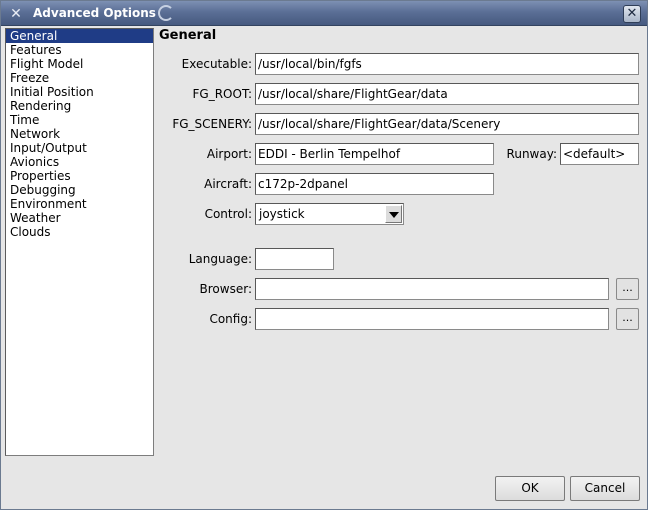 The image size is (648, 510). Describe the element at coordinates (79, 106) in the screenshot. I see `category-item-rendering: Rendering` at that location.